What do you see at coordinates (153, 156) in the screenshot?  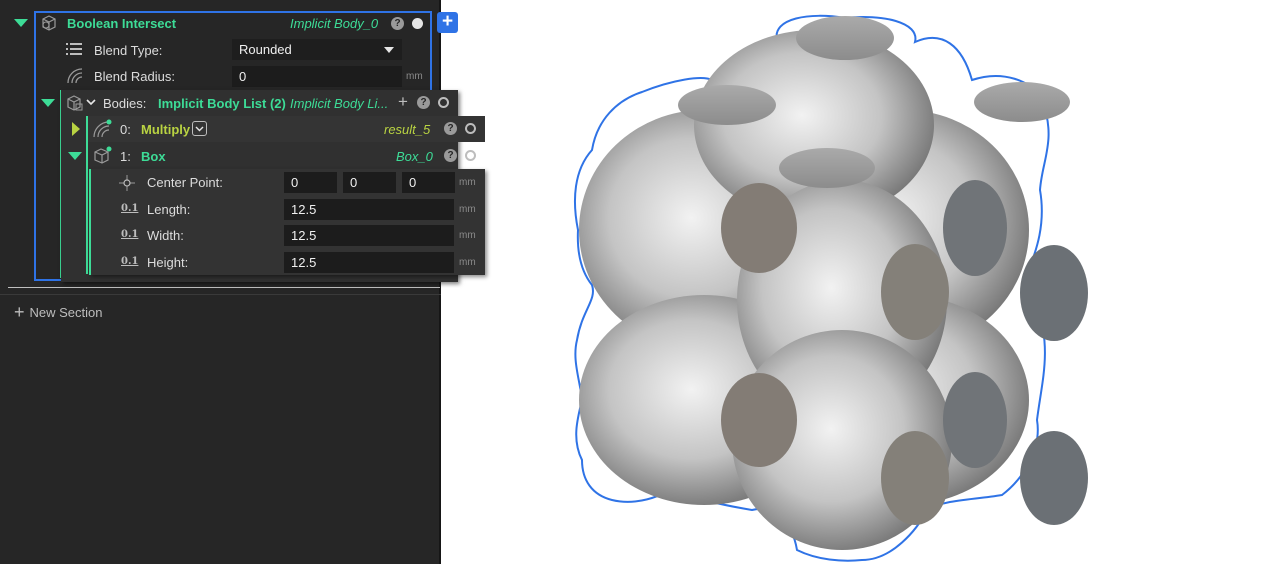 I see `item-name: Box` at bounding box center [153, 156].